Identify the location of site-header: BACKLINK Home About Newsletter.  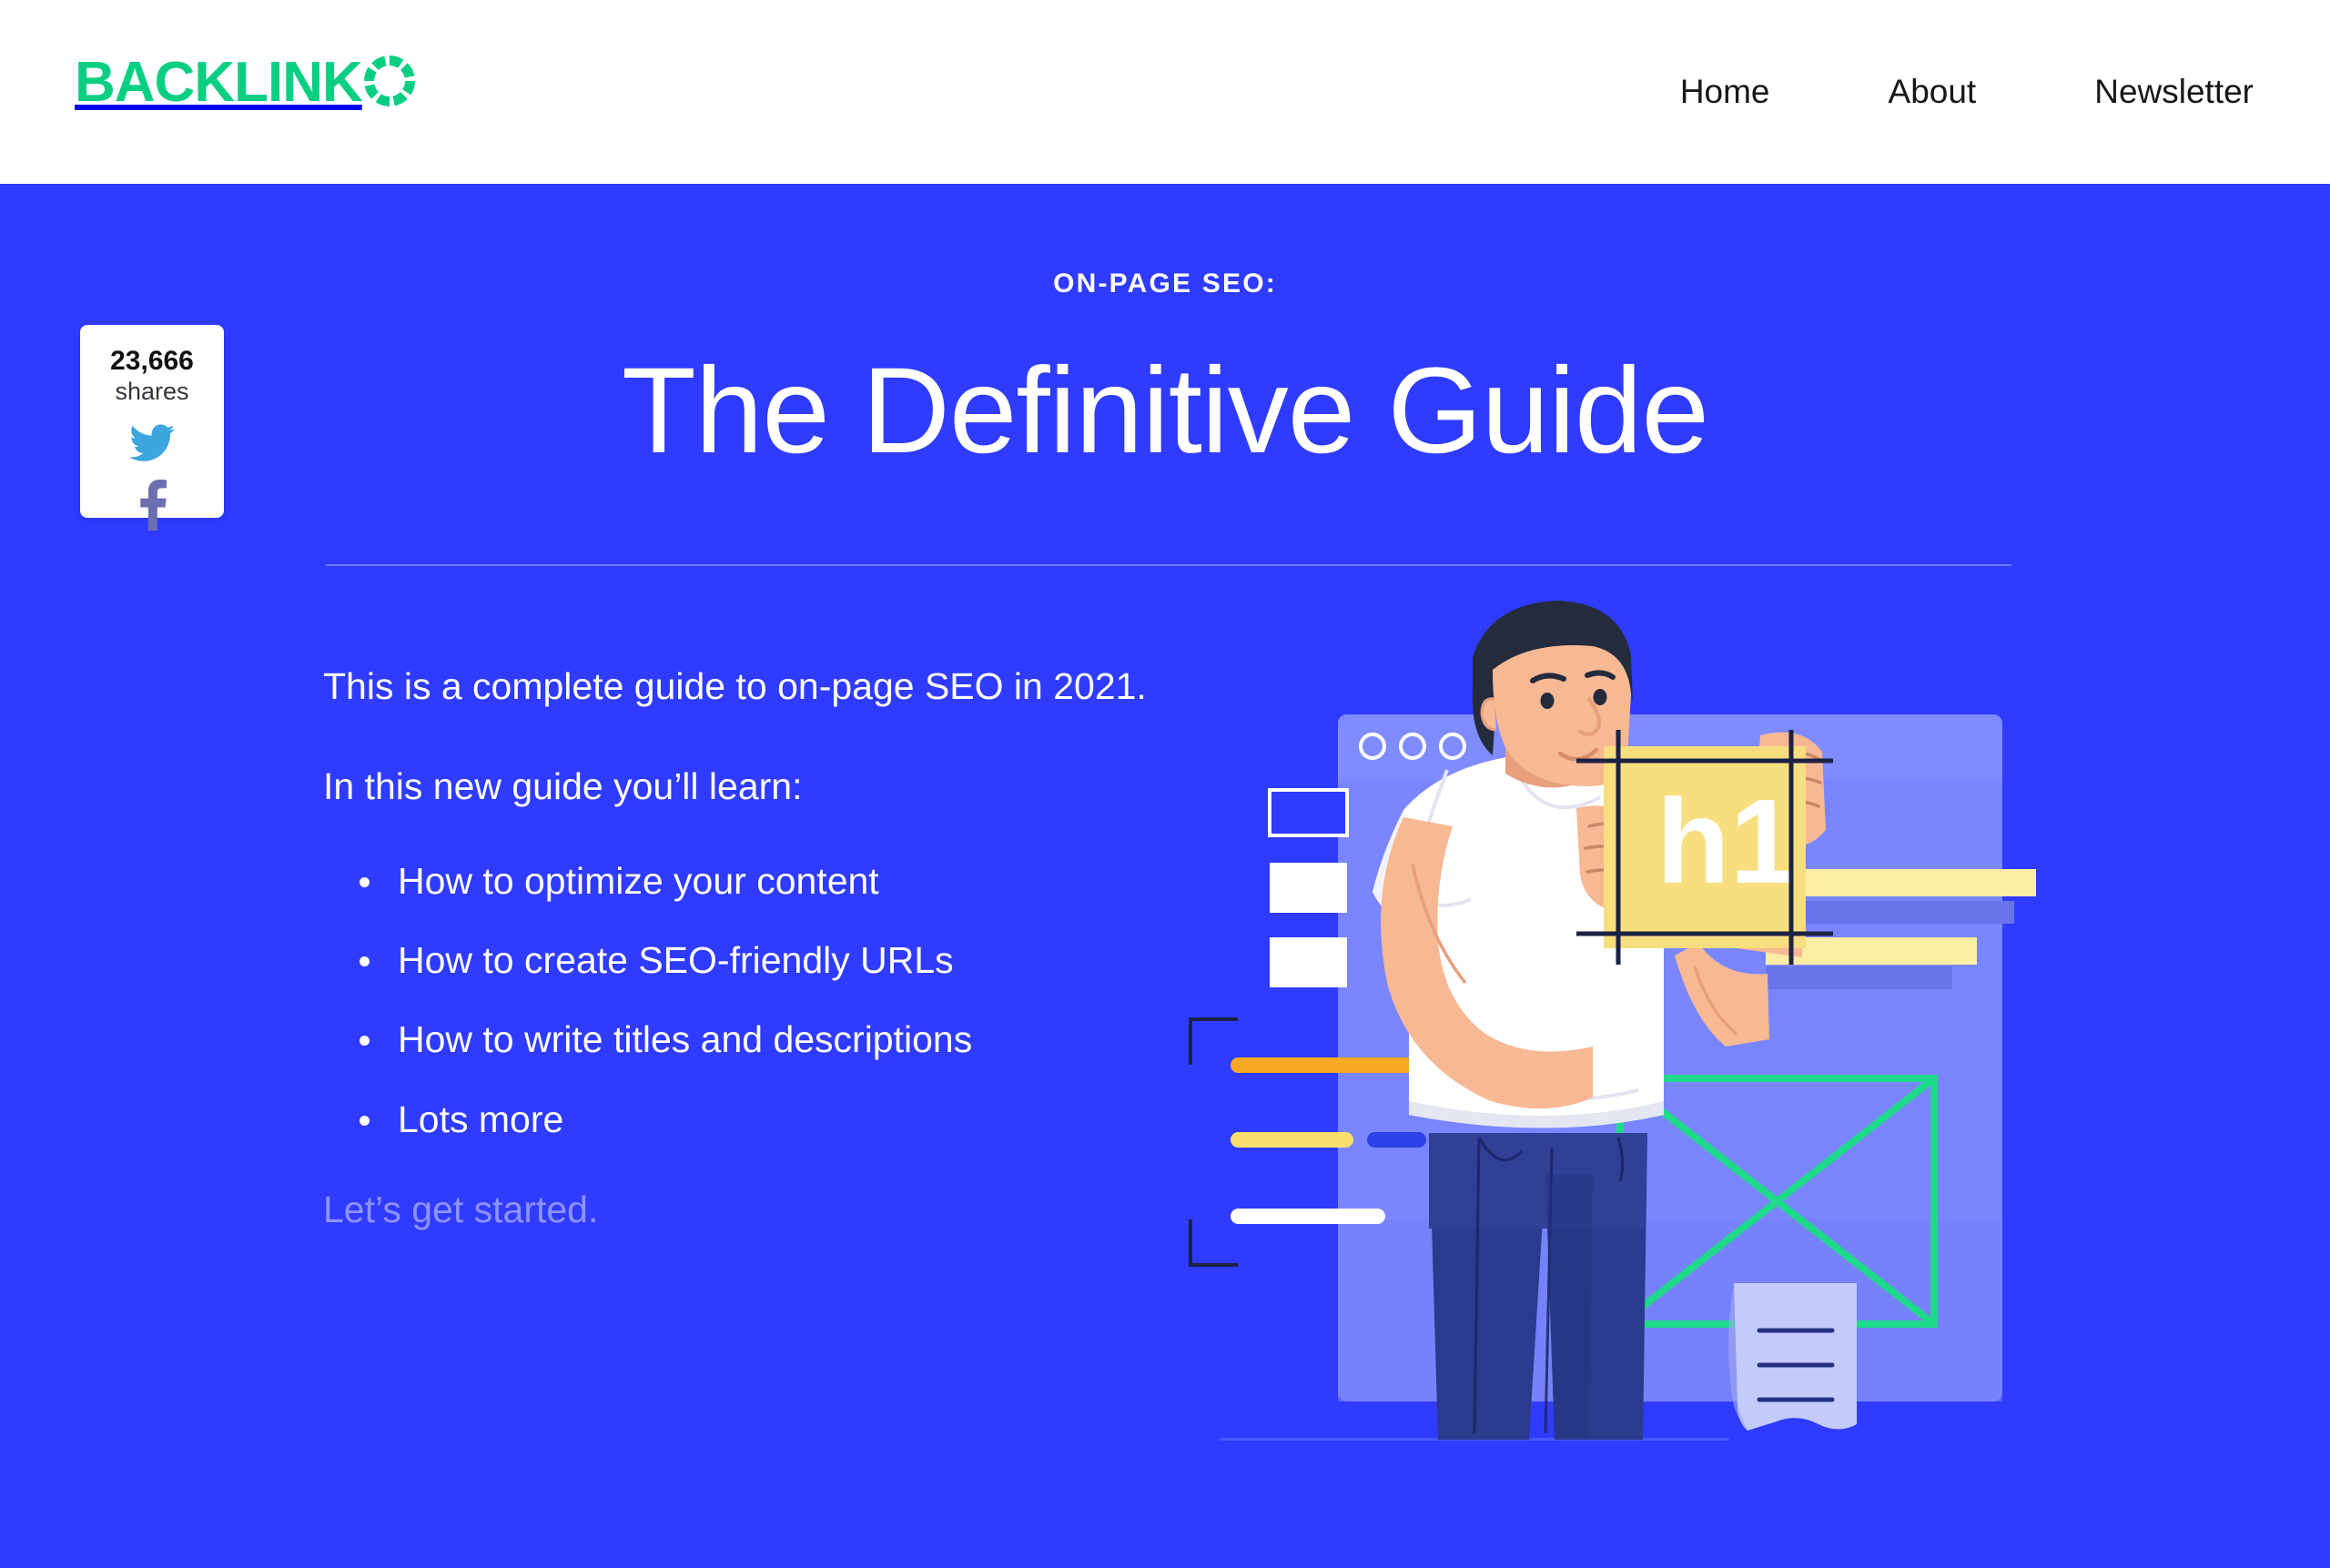
(1165, 92).